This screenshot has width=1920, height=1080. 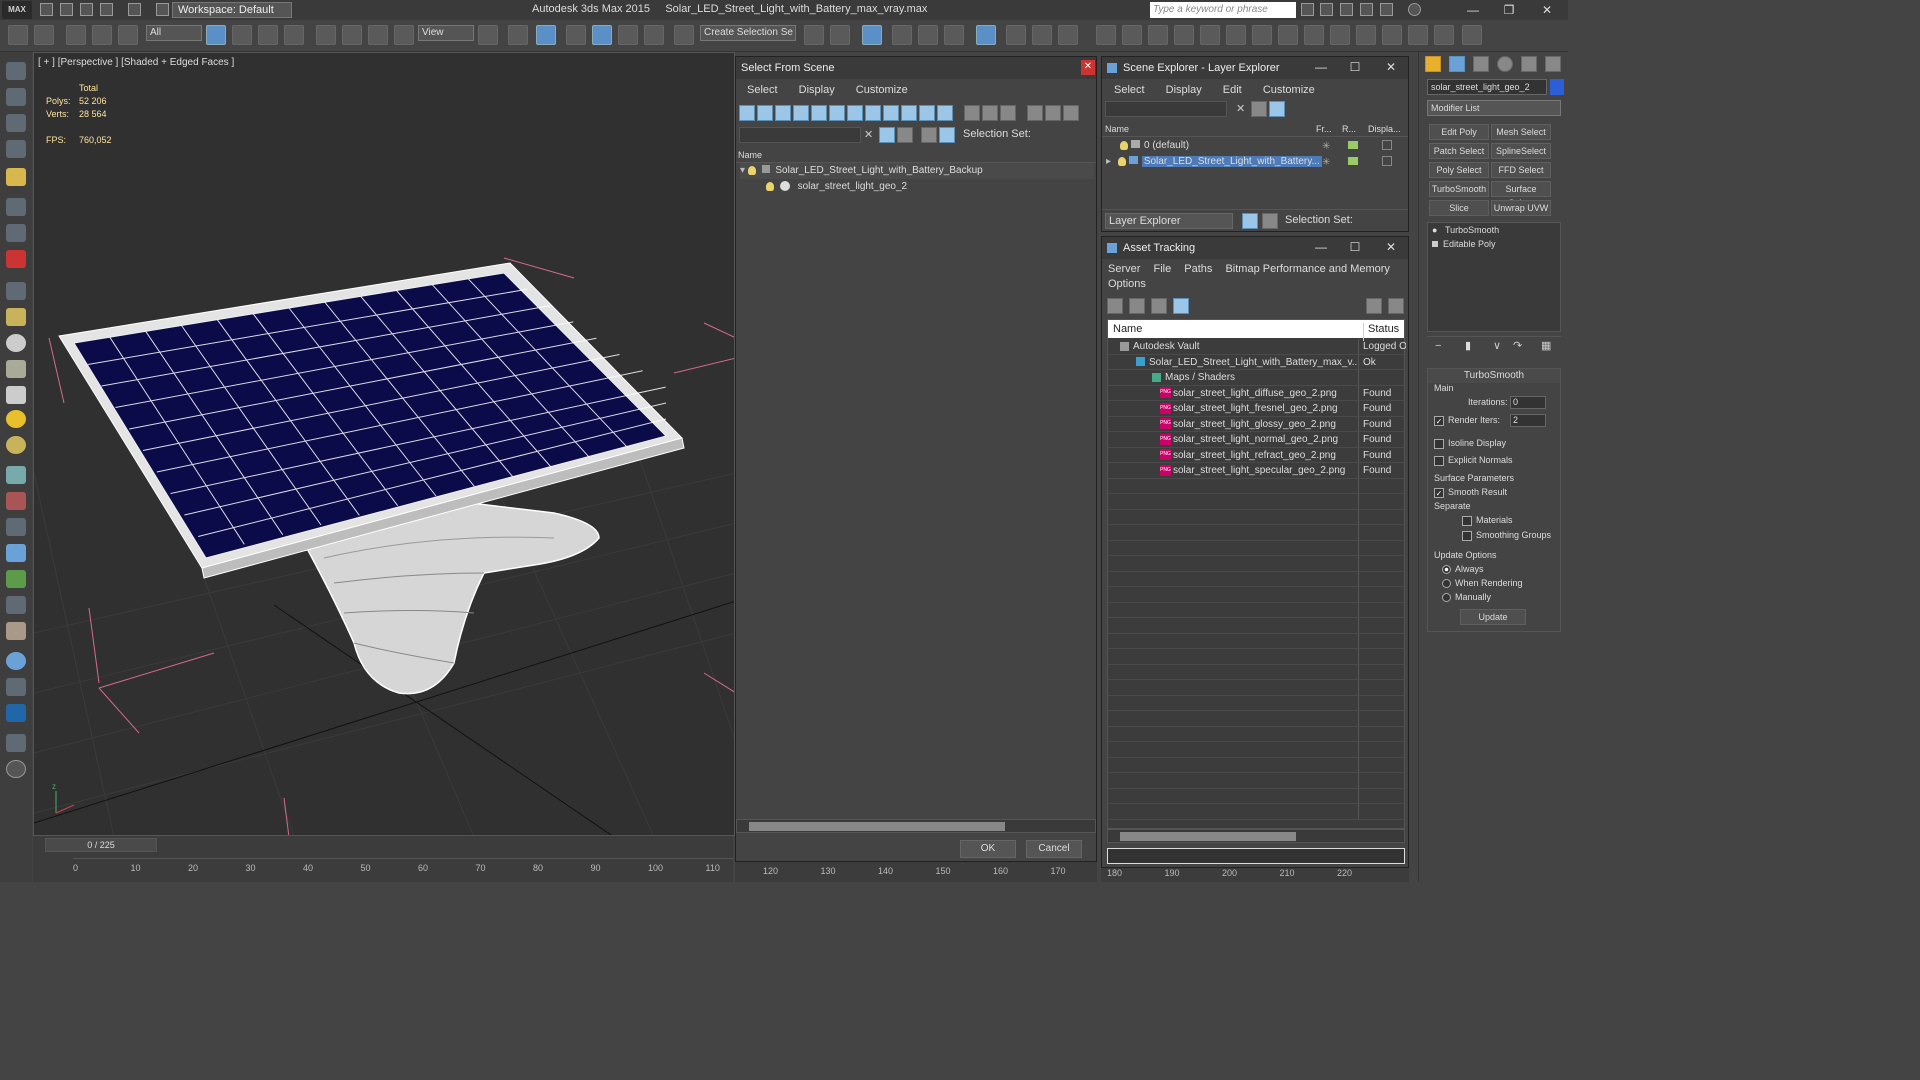 I want to click on smooth-result-row: ✓ Smooth Result, so click(x=1470, y=492).